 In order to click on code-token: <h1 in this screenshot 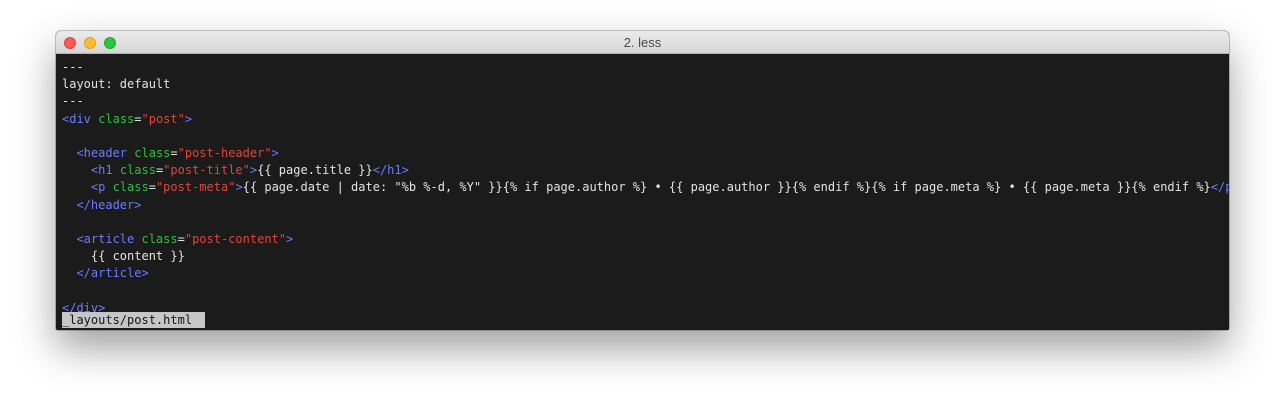, I will do `click(101, 170)`.